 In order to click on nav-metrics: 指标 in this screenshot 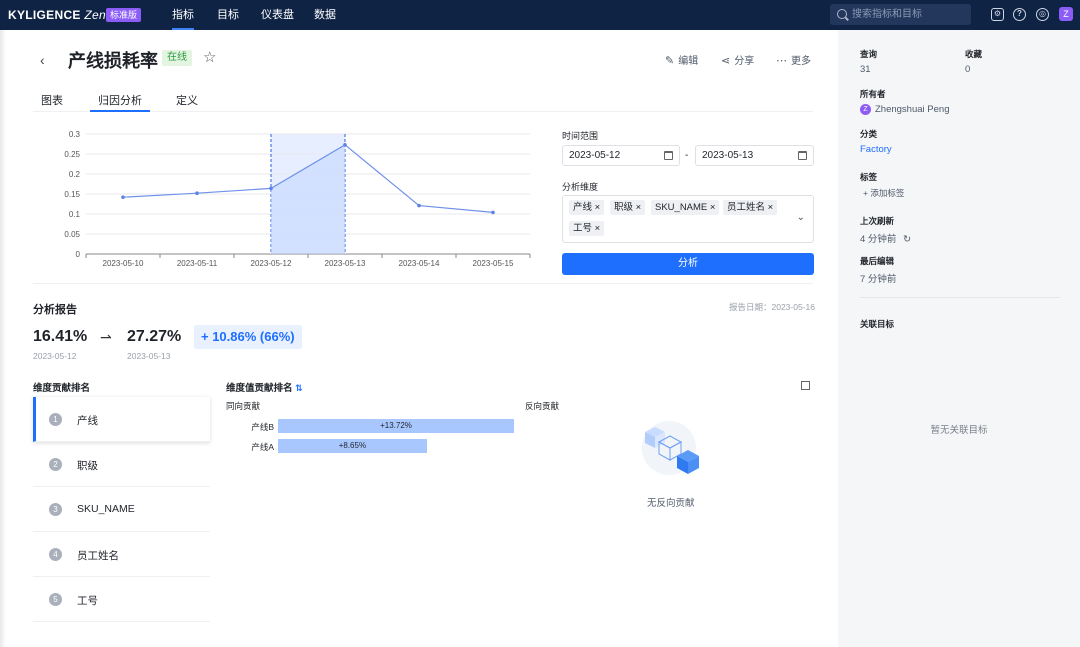, I will do `click(183, 15)`.